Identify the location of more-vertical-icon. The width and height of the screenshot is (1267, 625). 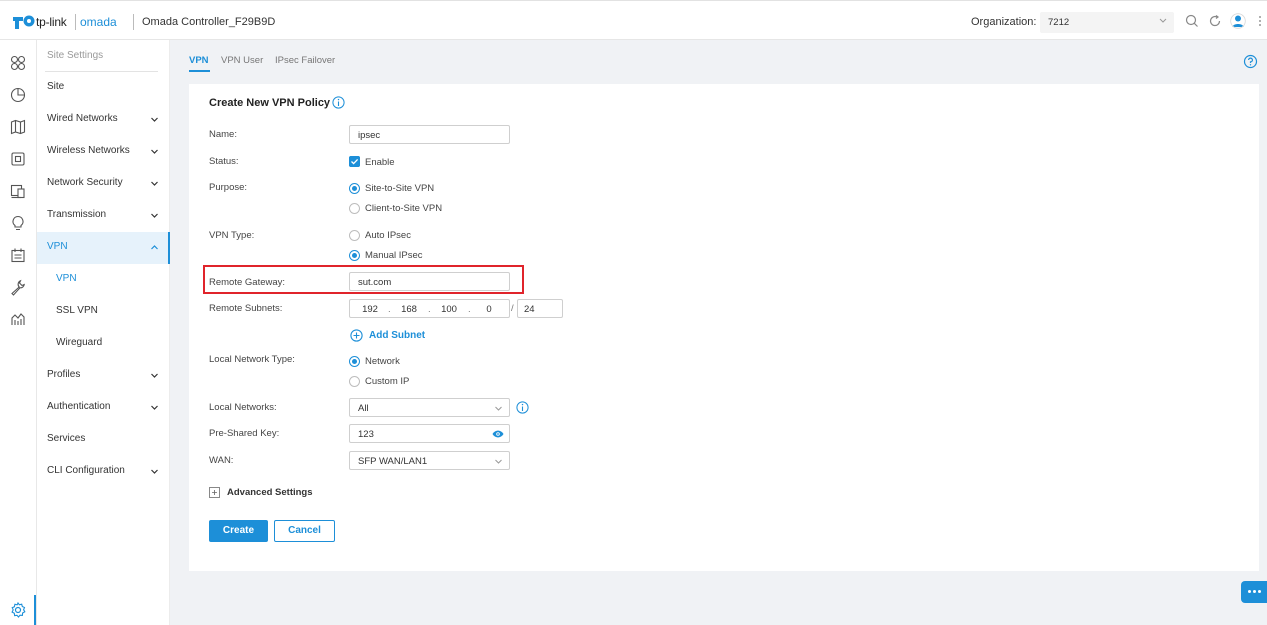
(1260, 21).